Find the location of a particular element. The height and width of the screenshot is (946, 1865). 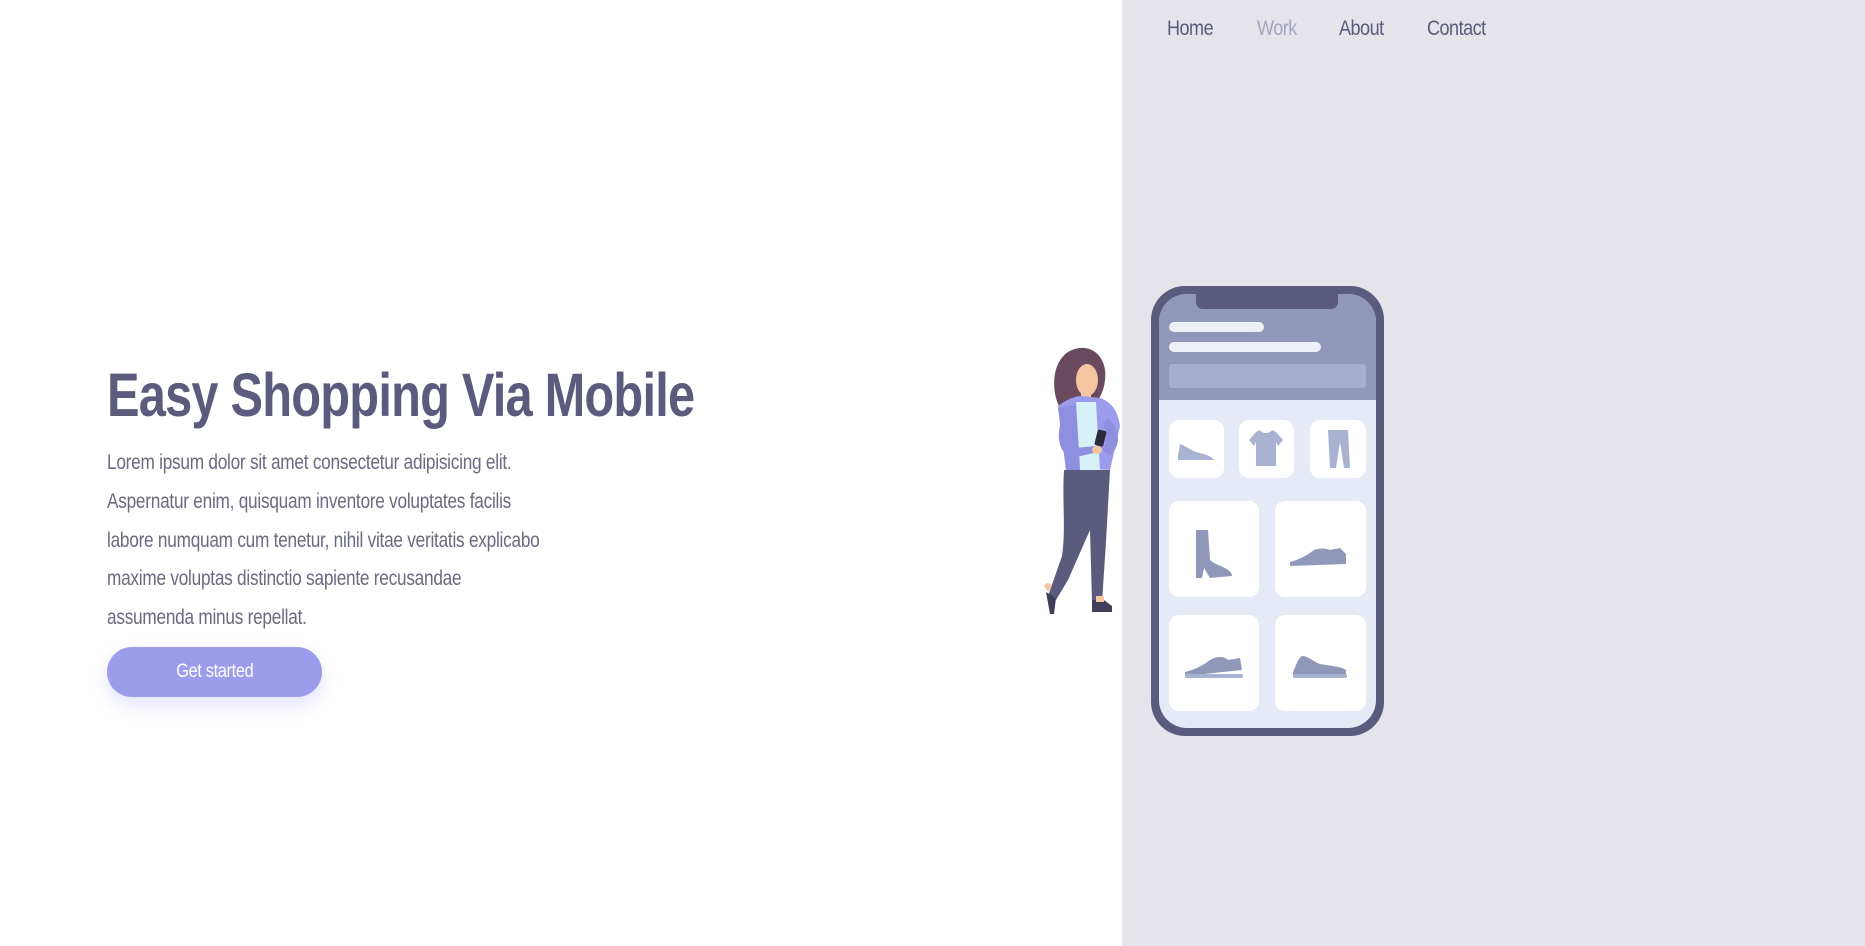

phone-mockup is located at coordinates (1267, 511).